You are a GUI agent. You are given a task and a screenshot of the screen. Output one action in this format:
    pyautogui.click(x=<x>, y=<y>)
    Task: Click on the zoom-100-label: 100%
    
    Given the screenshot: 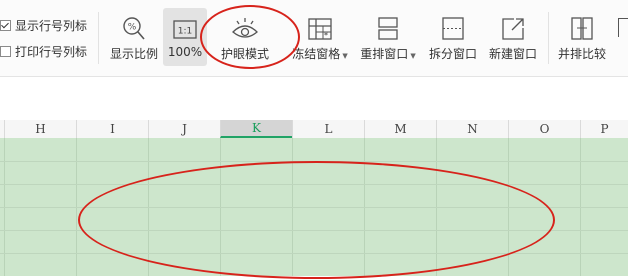 What is the action you would take?
    pyautogui.click(x=185, y=52)
    